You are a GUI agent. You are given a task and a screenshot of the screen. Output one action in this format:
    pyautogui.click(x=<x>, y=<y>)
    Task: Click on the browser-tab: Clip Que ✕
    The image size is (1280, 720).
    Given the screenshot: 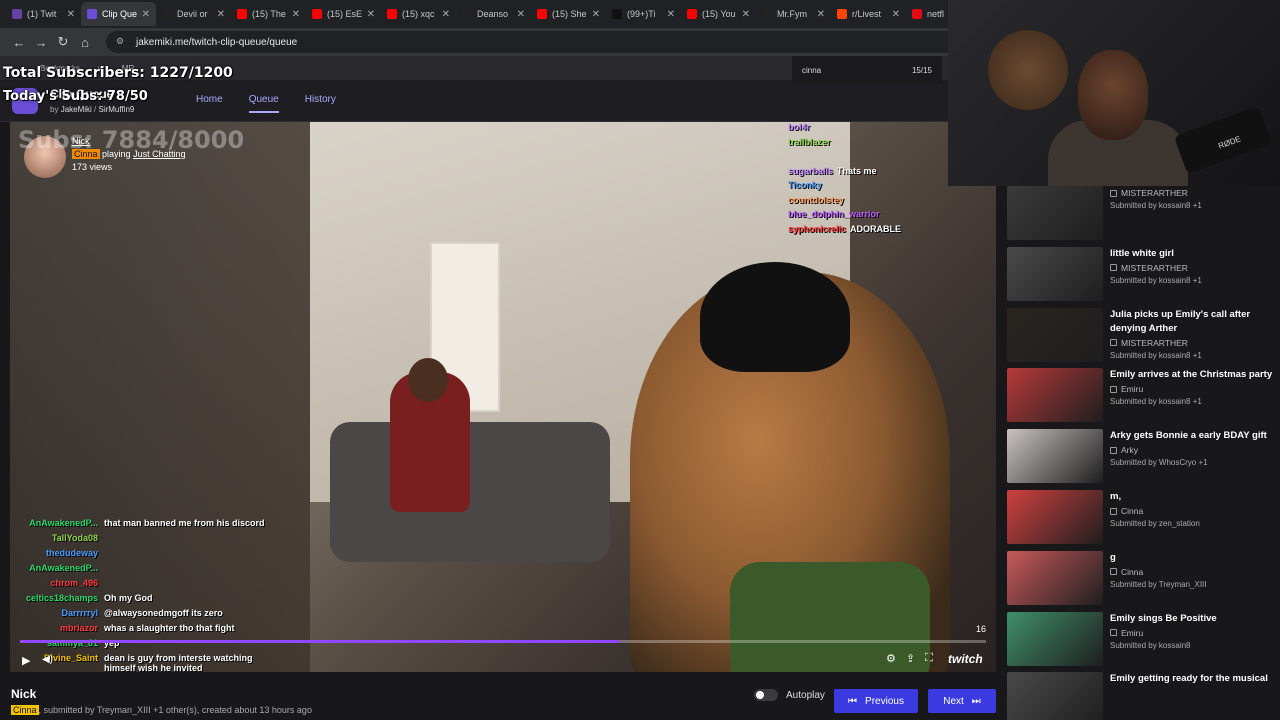 What is the action you would take?
    pyautogui.click(x=118, y=14)
    